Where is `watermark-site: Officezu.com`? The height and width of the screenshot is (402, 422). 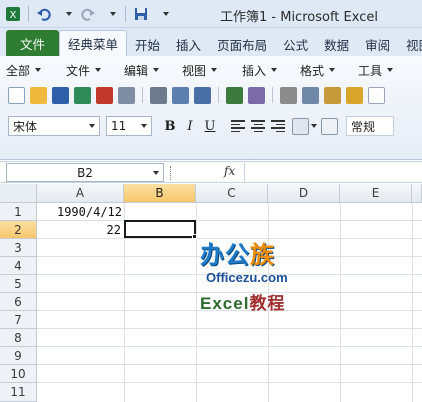
watermark-site: Officezu.com is located at coordinates (247, 277).